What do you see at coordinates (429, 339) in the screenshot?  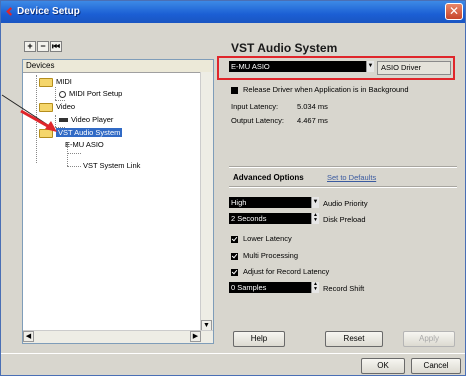 I see `apply-button: Apply` at bounding box center [429, 339].